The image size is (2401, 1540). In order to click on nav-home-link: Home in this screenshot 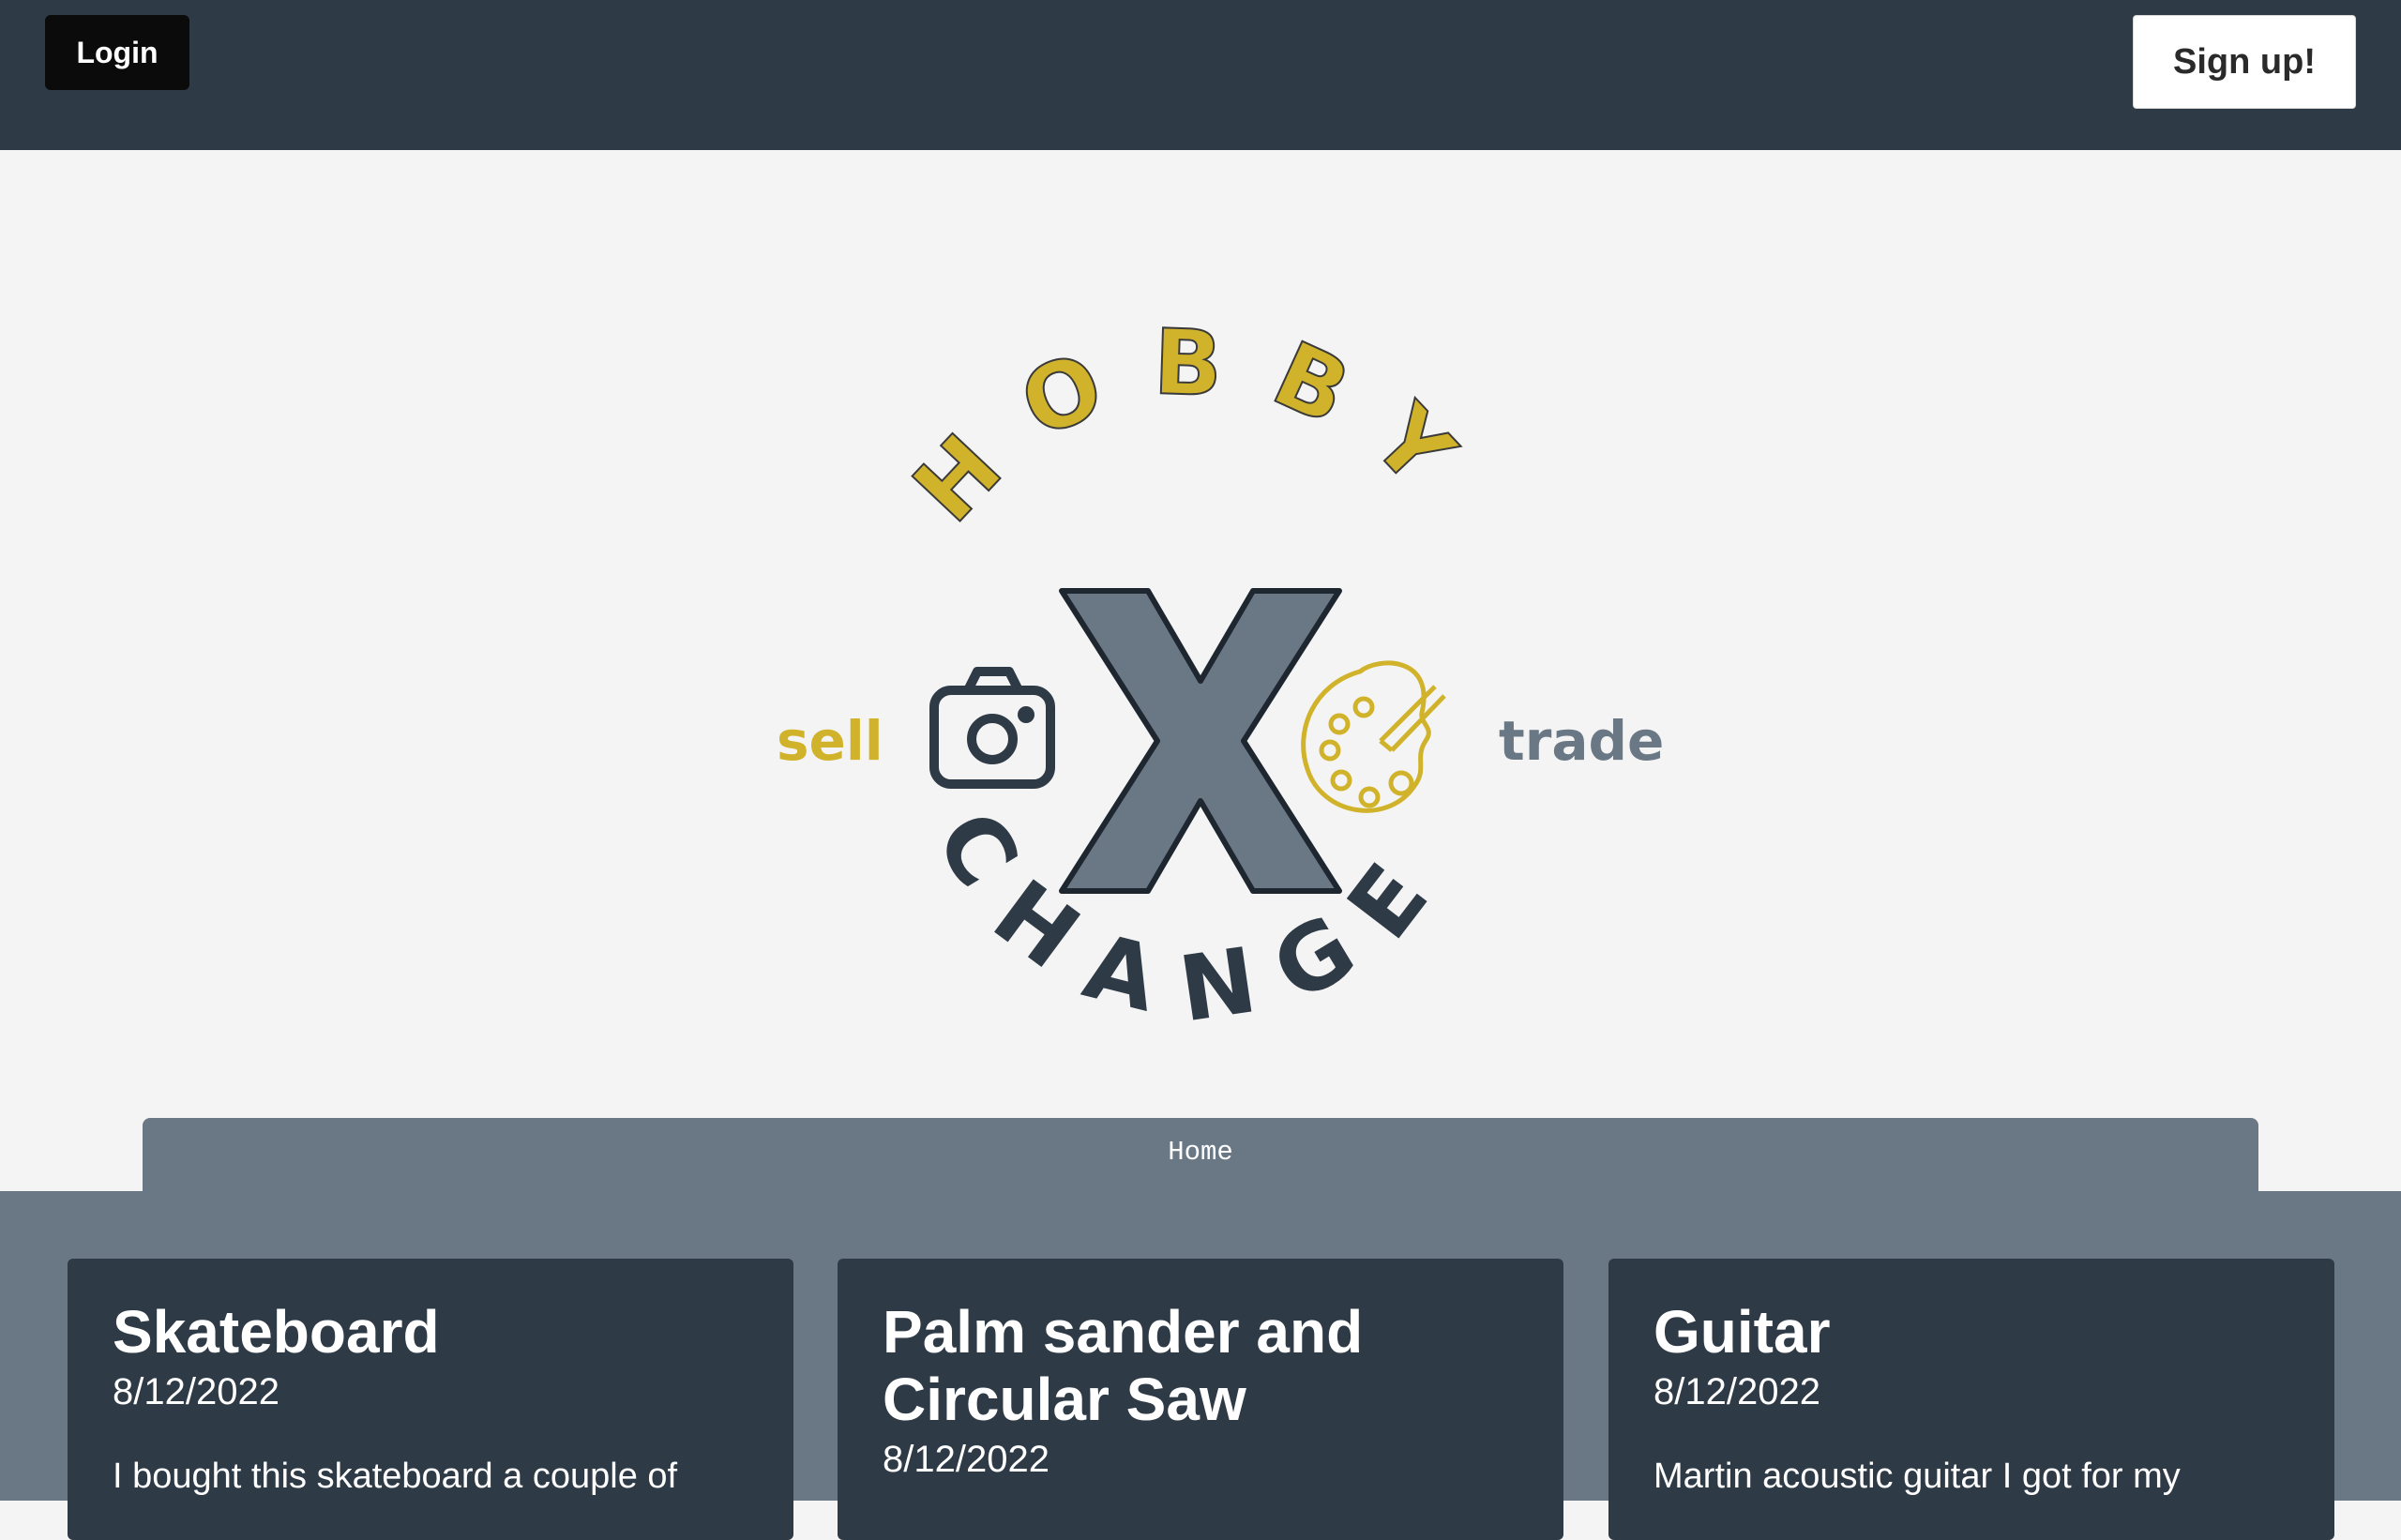, I will do `click(1200, 1152)`.